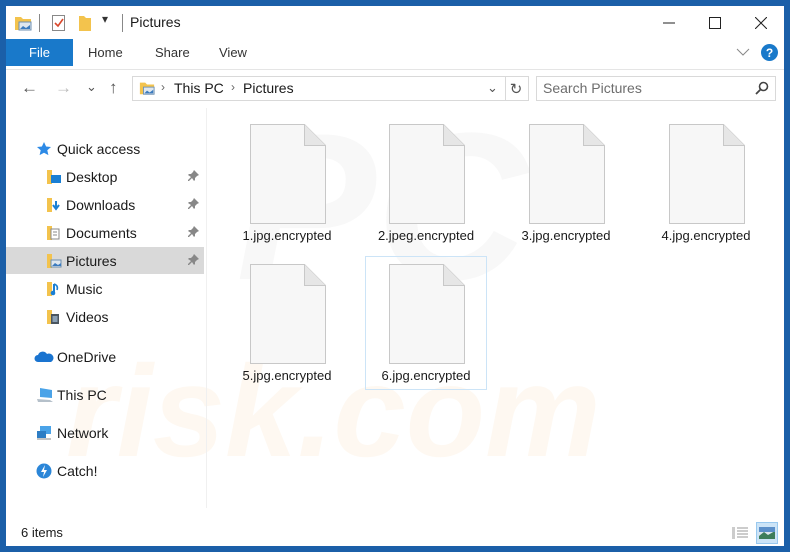 The width and height of the screenshot is (790, 552). Describe the element at coordinates (44, 433) in the screenshot. I see `network-icon` at that location.